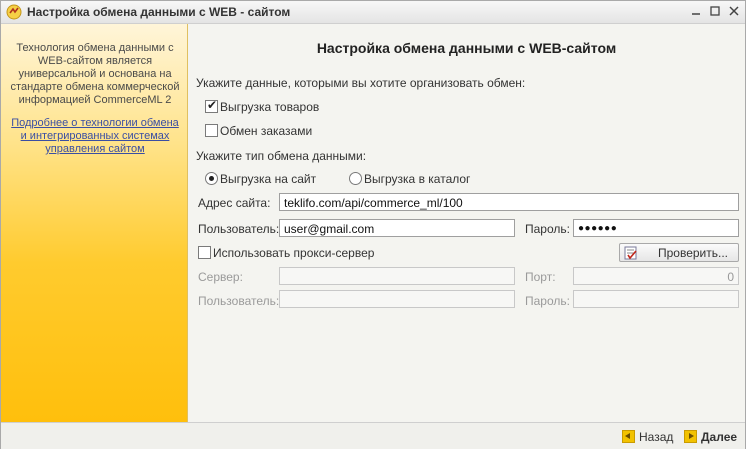 The image size is (746, 449). I want to click on password-input: ●●●●●●, so click(656, 228).